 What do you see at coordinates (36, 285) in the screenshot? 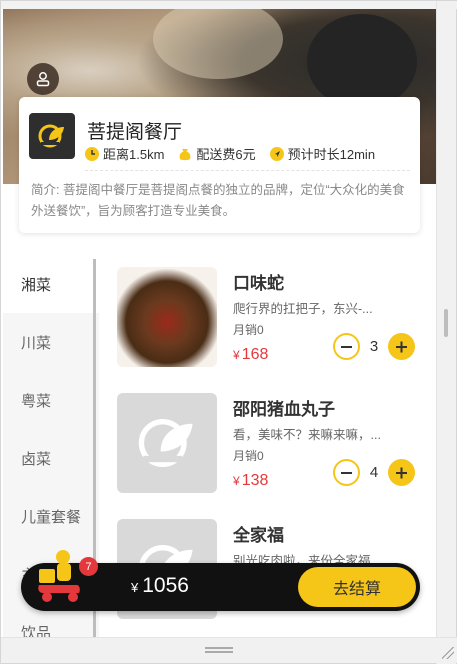
I see `category-label: 湘菜` at bounding box center [36, 285].